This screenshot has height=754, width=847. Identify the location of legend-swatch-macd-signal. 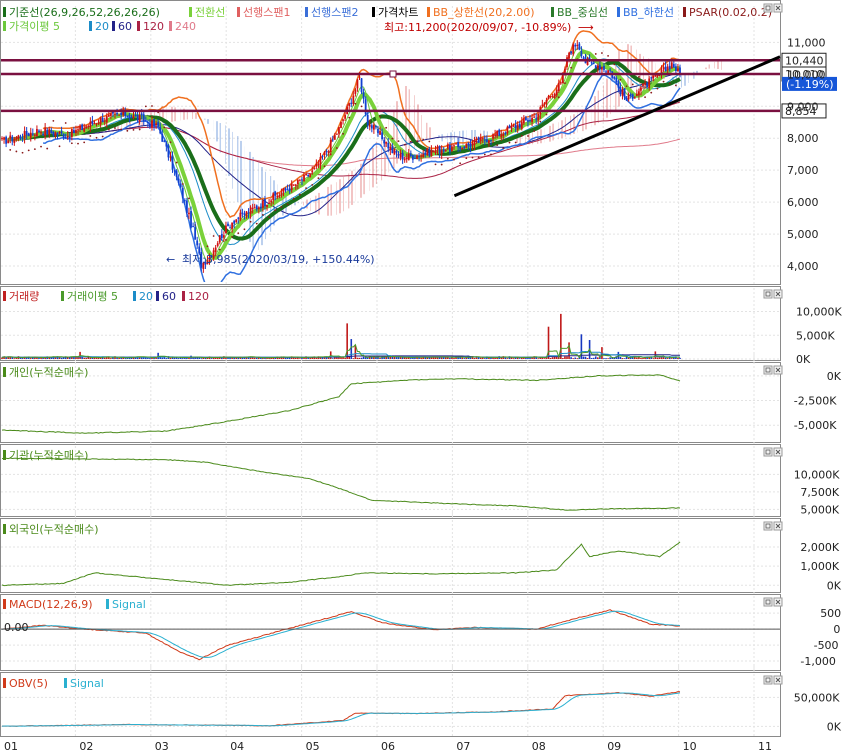
(107, 604).